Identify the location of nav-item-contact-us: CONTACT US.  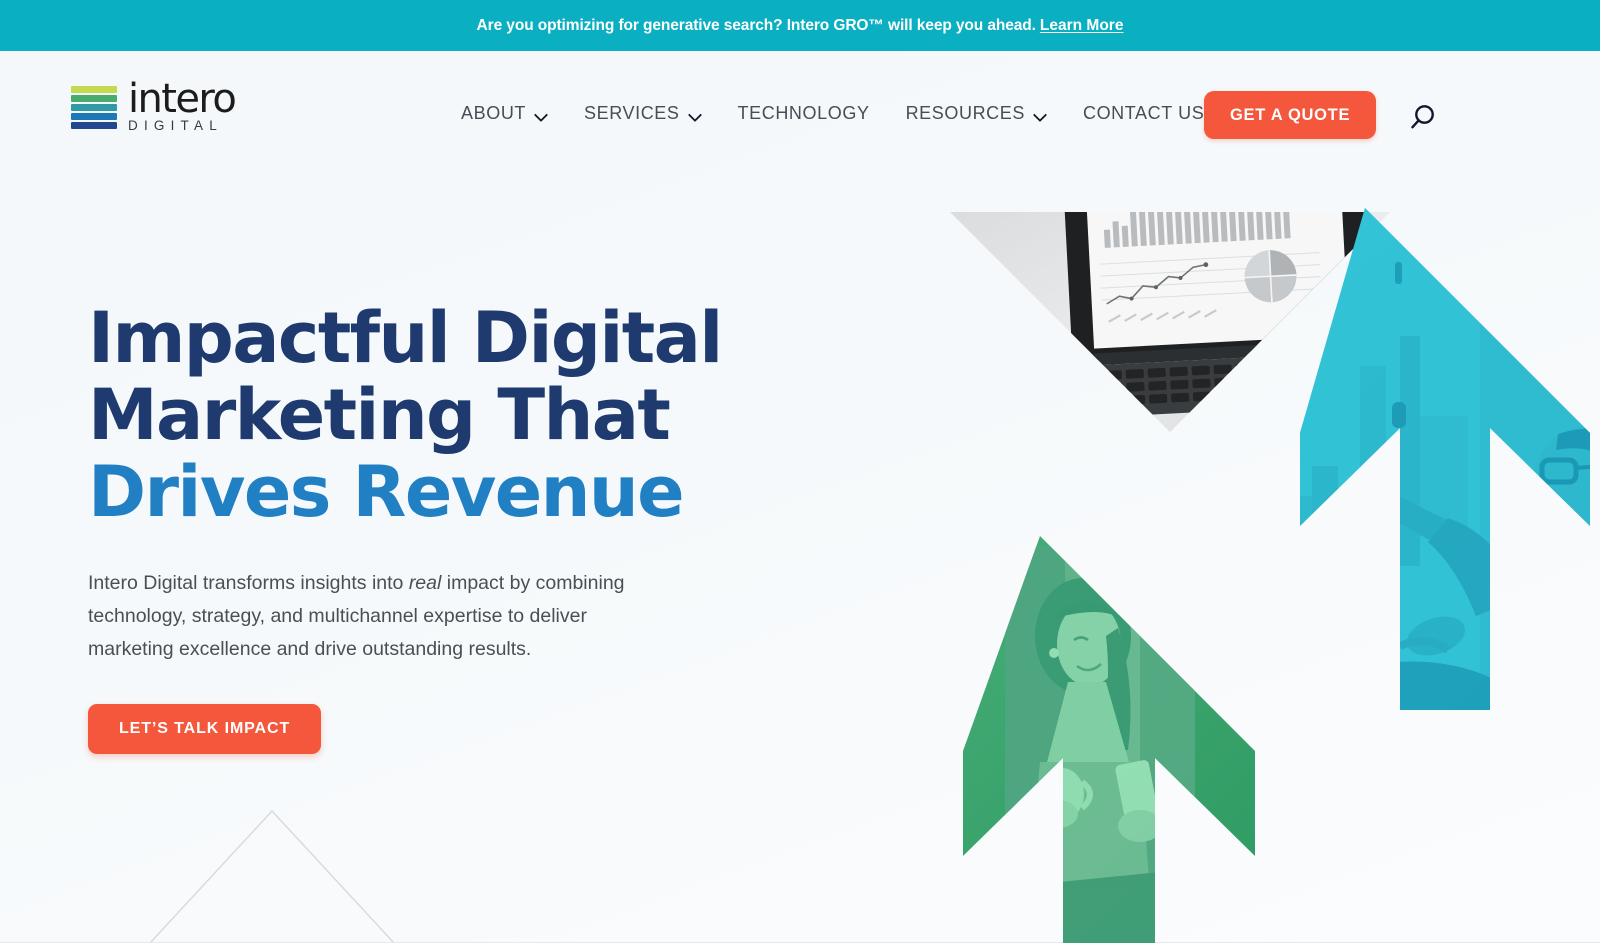
(1143, 113).